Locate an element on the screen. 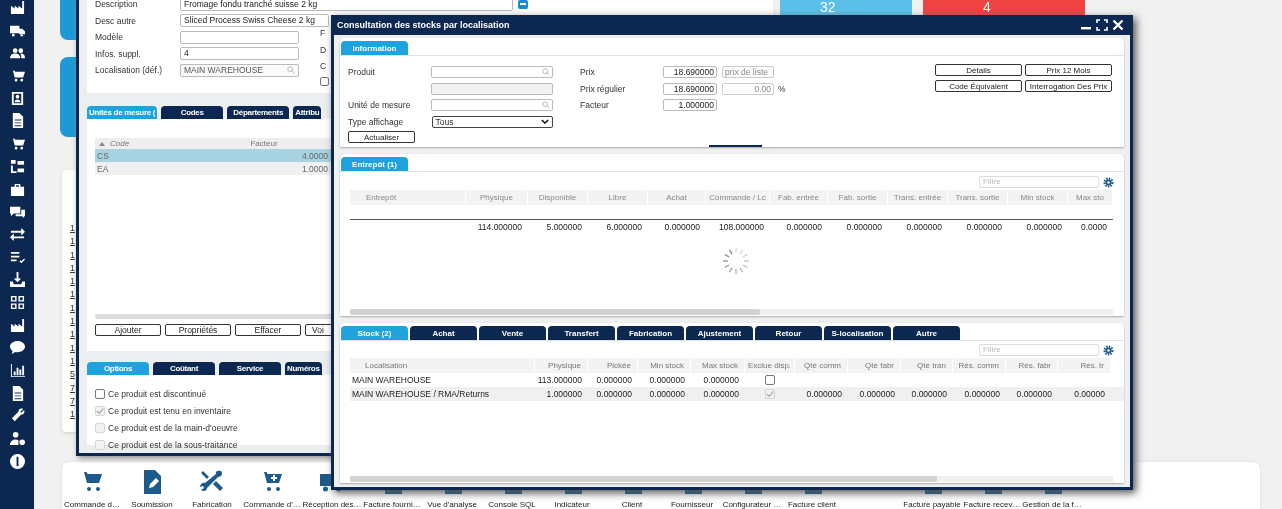 This screenshot has width=1282, height=509. chat-icon is located at coordinates (17, 212).